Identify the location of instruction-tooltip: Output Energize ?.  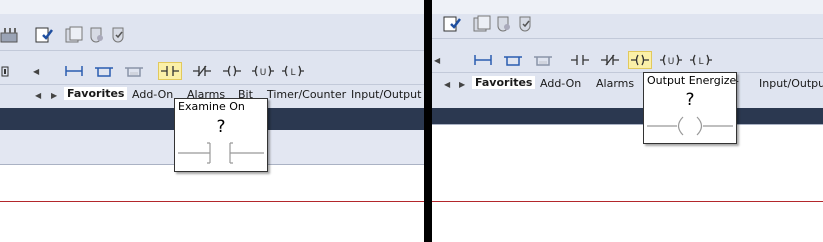
(690, 108).